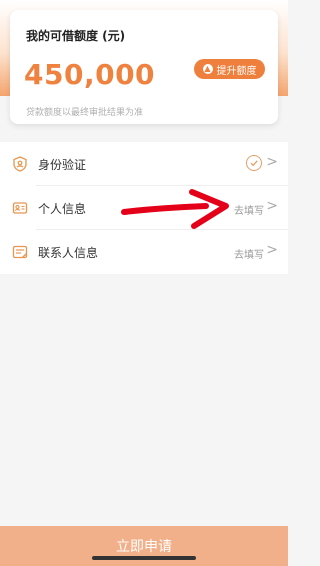 The width and height of the screenshot is (320, 566). Describe the element at coordinates (144, 164) in the screenshot. I see `list-item-identity: 身份验证 >` at that location.